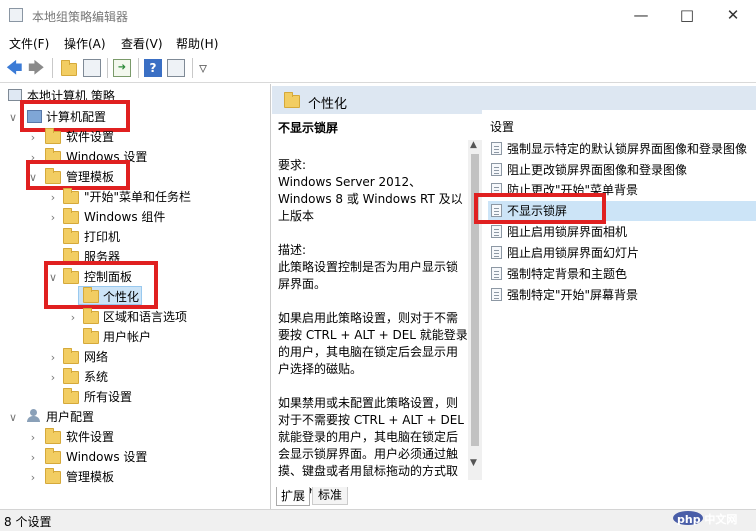 The width and height of the screenshot is (756, 531). What do you see at coordinates (85, 43) in the screenshot?
I see `menu-action: 操作(A)` at bounding box center [85, 43].